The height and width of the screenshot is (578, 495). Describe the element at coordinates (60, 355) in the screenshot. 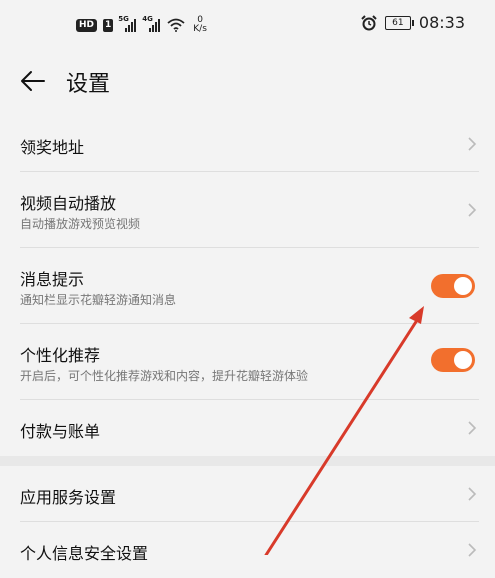

I see `row-title: 个性化推荐` at that location.